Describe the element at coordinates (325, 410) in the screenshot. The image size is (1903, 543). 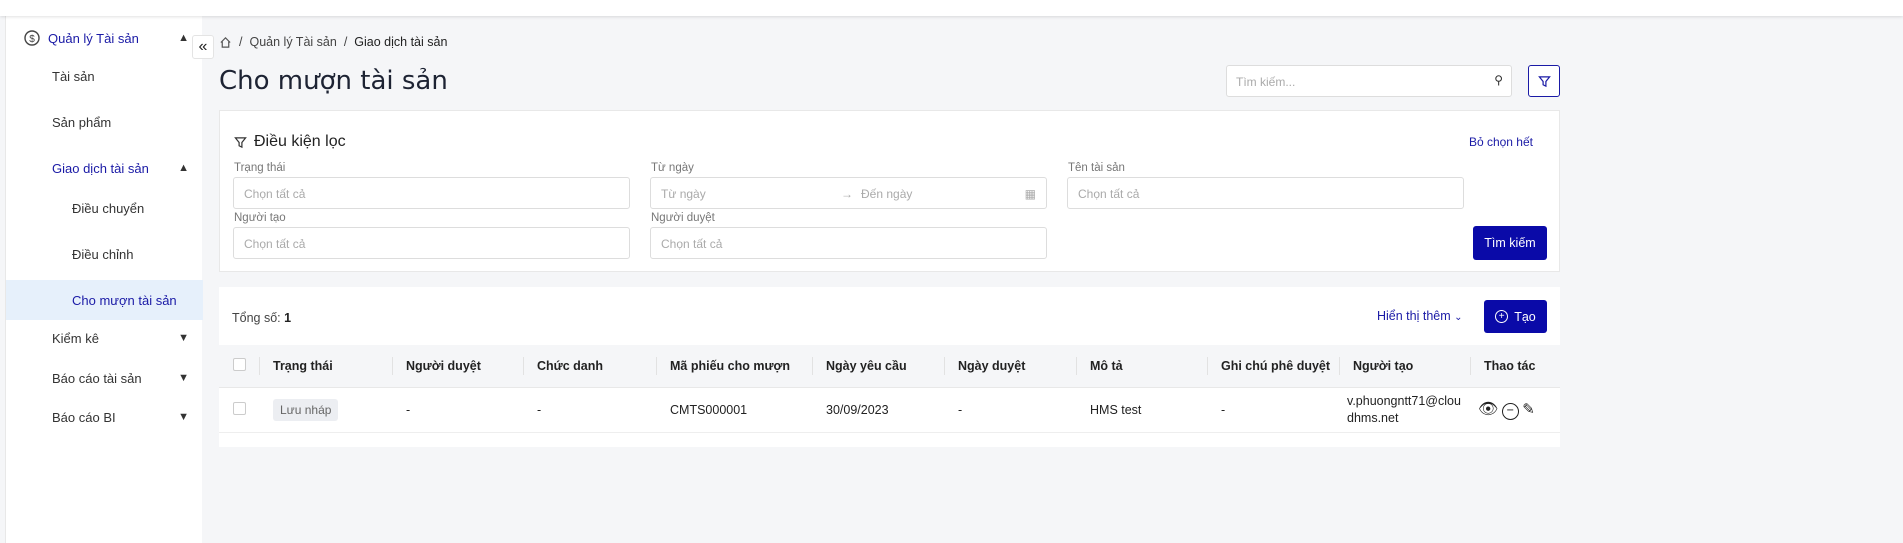
I see `status-cell: Lưu nháp` at that location.